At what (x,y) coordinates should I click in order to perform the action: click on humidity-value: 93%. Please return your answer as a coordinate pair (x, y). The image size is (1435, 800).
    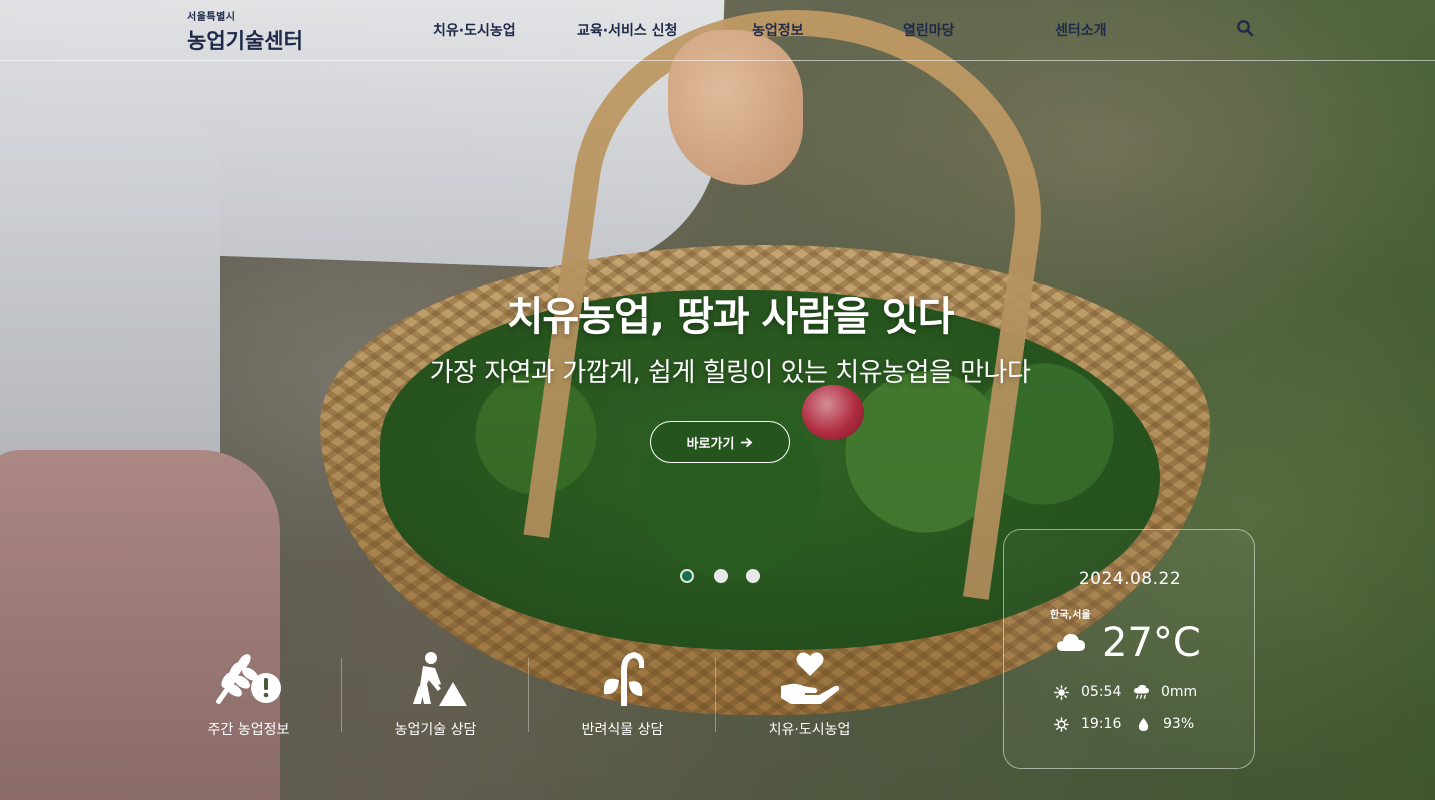
    Looking at the image, I should click on (1179, 724).